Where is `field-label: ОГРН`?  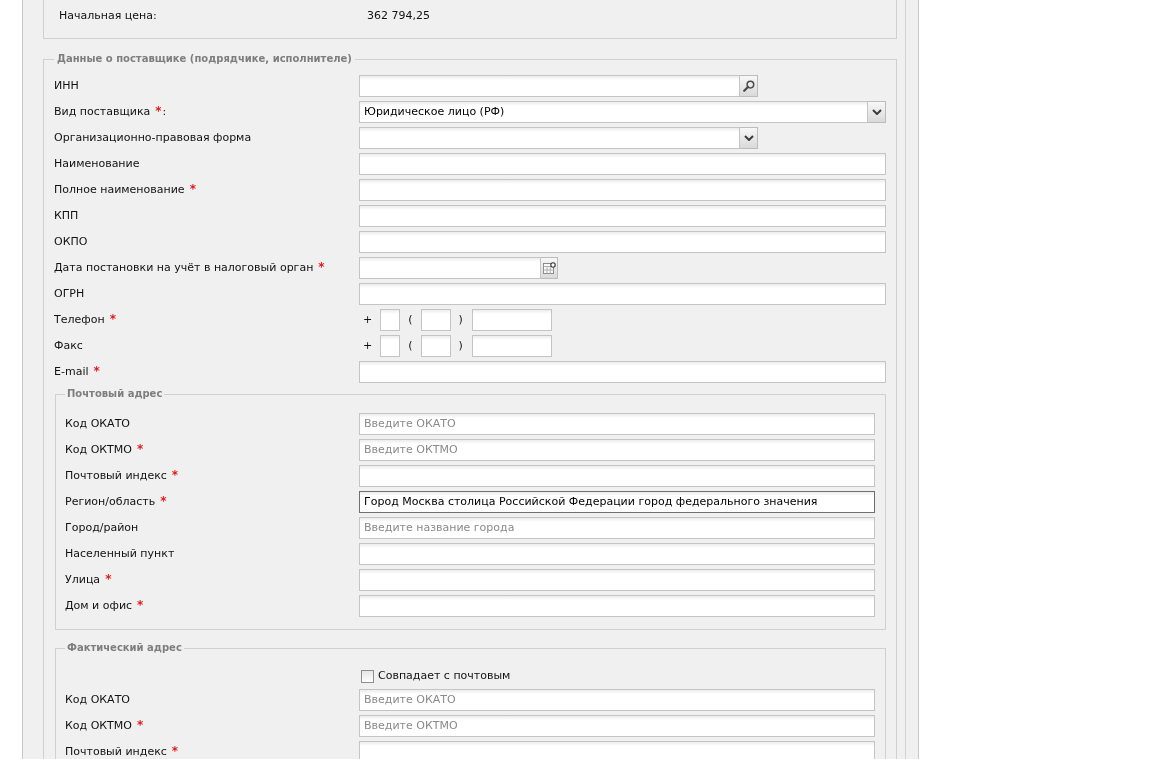 field-label: ОГРН is located at coordinates (69, 293).